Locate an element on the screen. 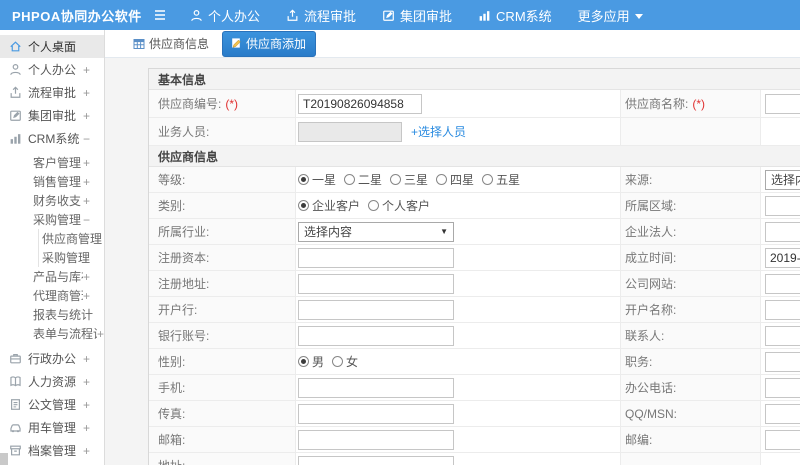 The image size is (800, 465). tab-supplier-info: 供应商信息 is located at coordinates (171, 43).